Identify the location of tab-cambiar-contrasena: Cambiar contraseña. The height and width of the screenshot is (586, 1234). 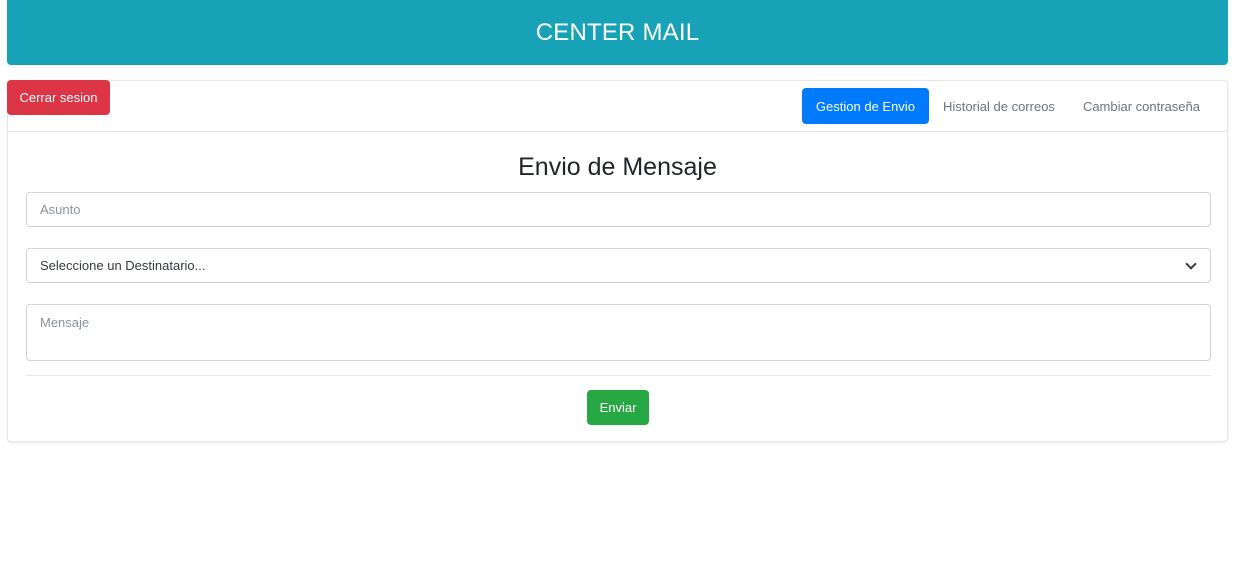
(1141, 106).